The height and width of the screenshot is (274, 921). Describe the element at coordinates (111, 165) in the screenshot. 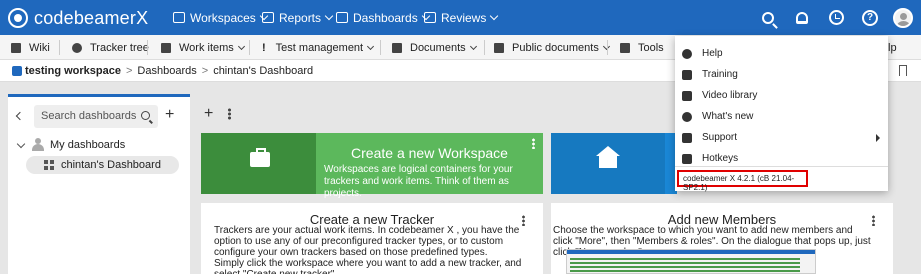

I see `sidebar-item-label: chintan's Dashboard` at that location.